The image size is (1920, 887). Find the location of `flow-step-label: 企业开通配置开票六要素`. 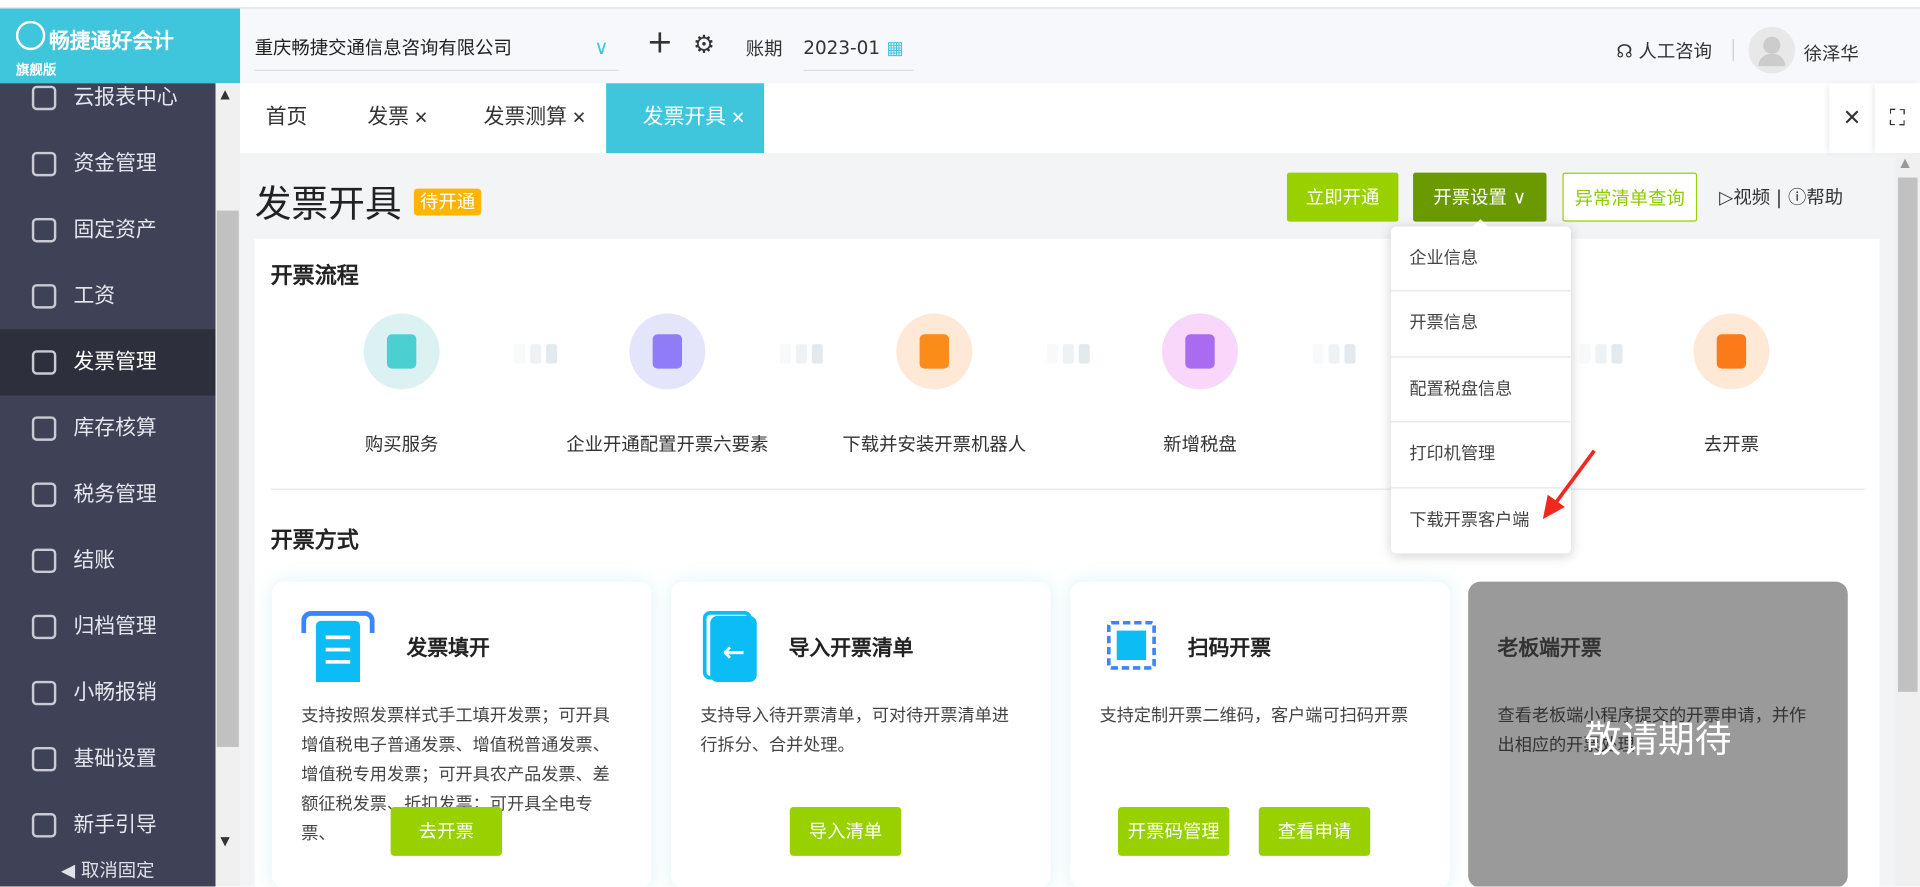

flow-step-label: 企业开通配置开票六要素 is located at coordinates (667, 444).